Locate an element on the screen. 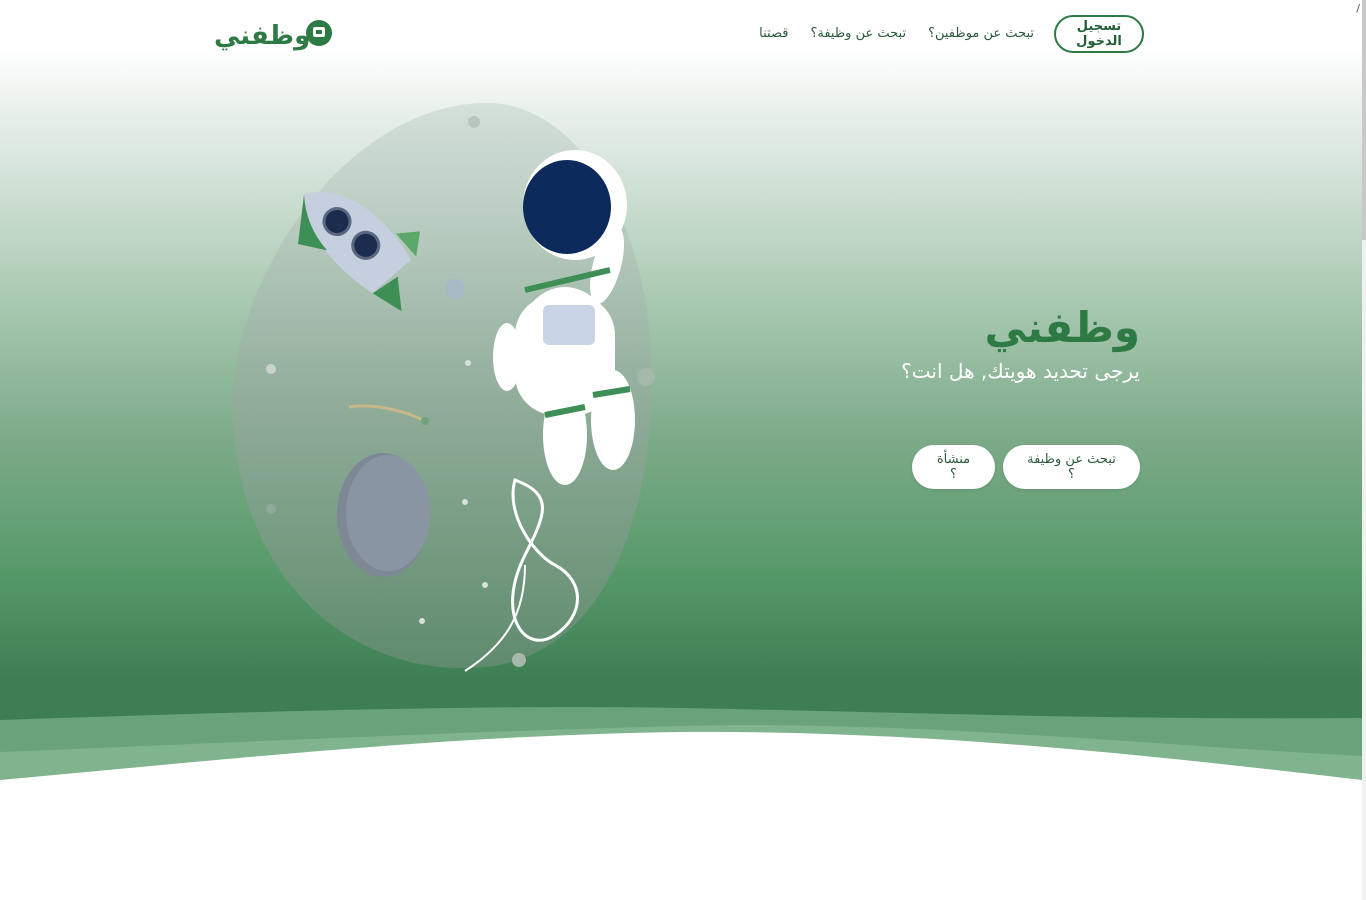 The image size is (1366, 900). hero-subtitle: يرجى تحديد هويتك, هل انت؟ is located at coordinates (1020, 371).